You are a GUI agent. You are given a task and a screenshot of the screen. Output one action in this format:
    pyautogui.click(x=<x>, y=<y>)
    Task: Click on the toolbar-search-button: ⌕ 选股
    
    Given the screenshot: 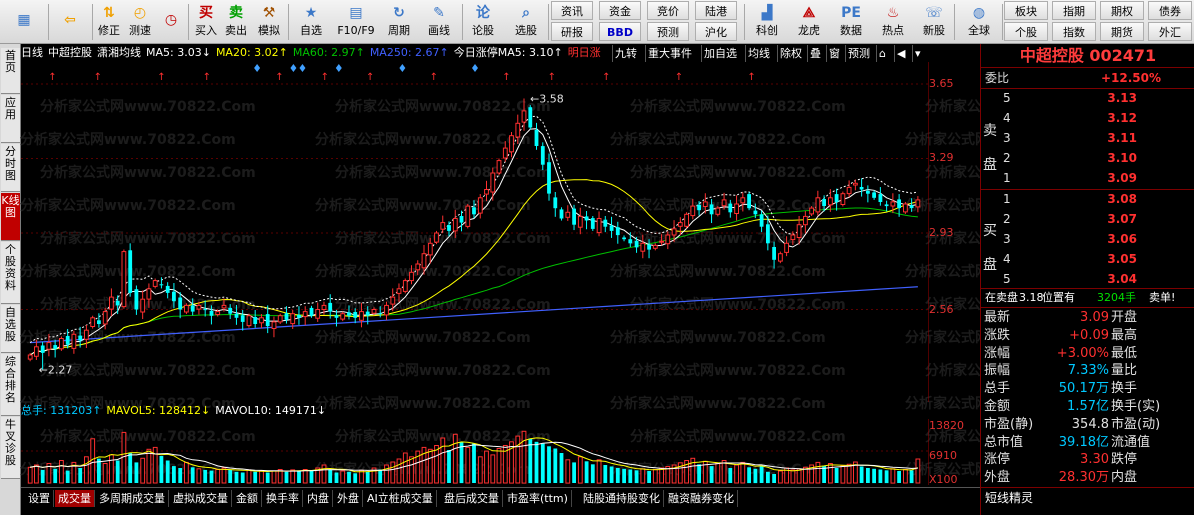 What is the action you would take?
    pyautogui.click(x=526, y=22)
    